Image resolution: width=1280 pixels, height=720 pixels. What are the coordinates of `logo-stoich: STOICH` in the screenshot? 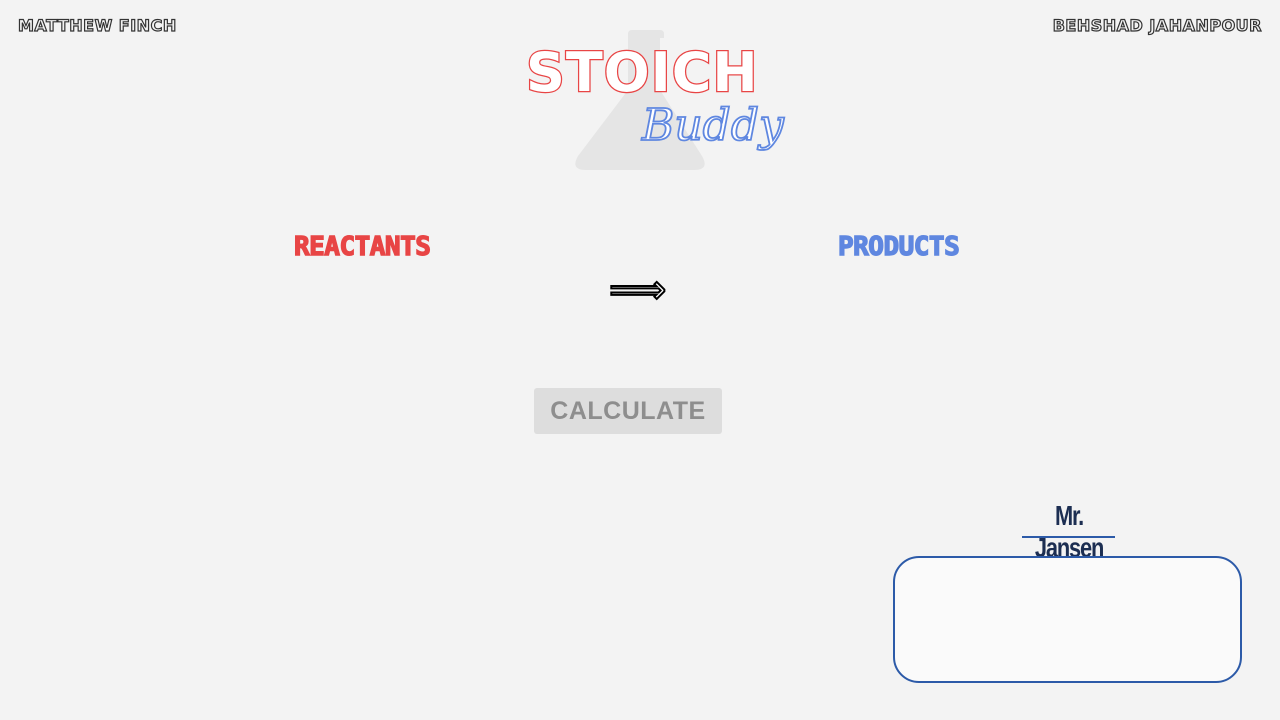 It's located at (642, 72).